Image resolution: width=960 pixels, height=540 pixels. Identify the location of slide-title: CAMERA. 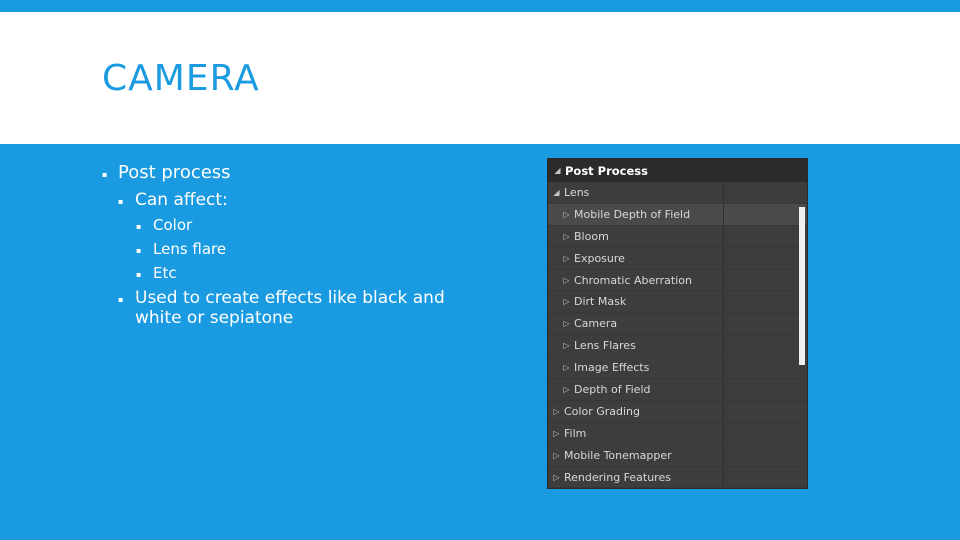
(181, 78).